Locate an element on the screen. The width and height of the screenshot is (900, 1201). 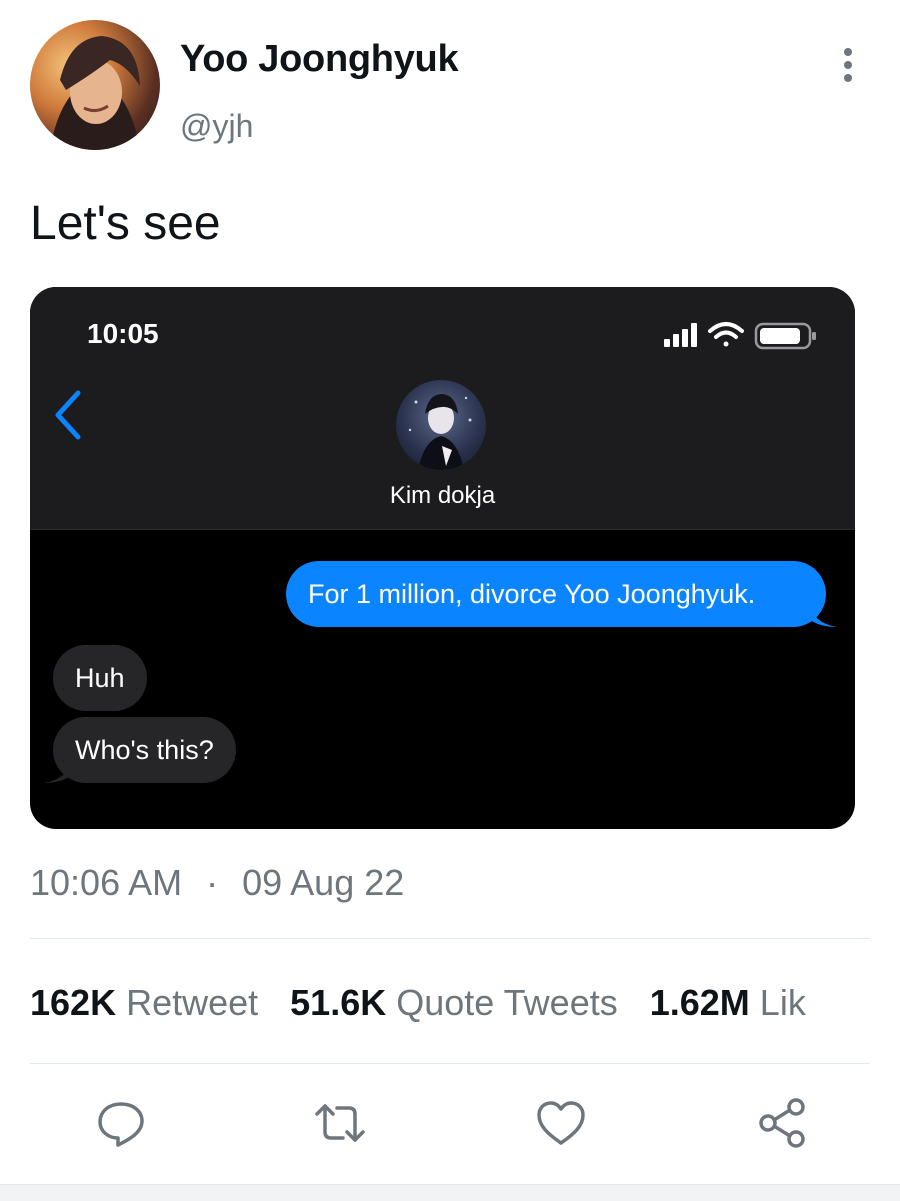
battery-icon is located at coordinates (785, 336).